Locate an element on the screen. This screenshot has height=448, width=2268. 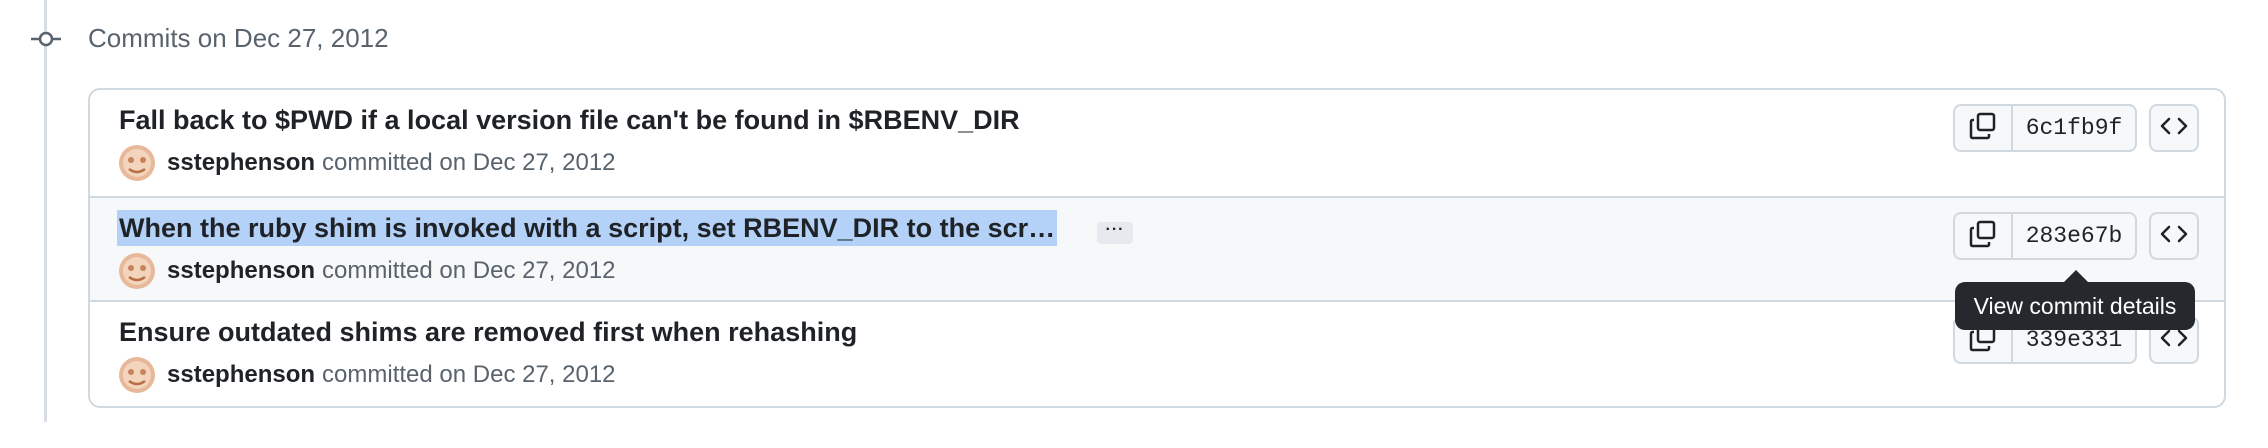
timeline-line is located at coordinates (45, 211).